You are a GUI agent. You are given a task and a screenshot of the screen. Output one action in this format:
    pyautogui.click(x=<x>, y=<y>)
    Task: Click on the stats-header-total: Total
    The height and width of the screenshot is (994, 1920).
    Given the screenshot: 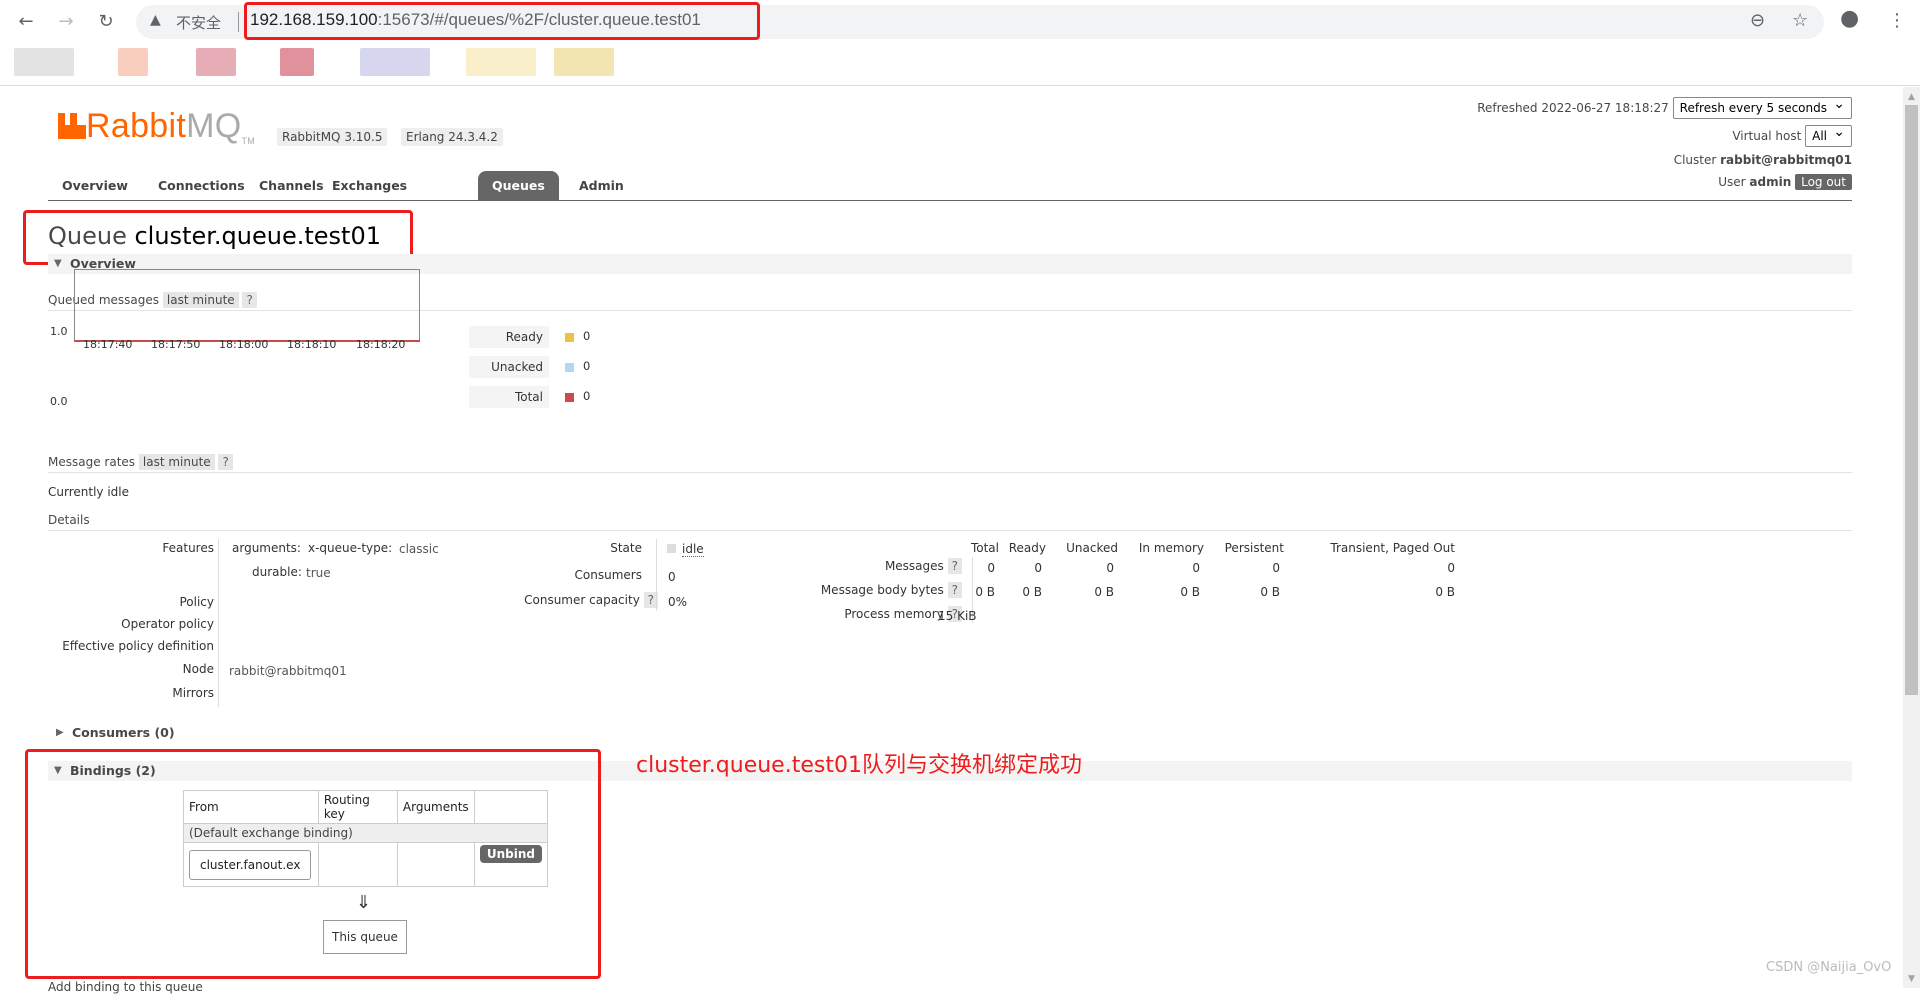 What is the action you would take?
    pyautogui.click(x=984, y=548)
    